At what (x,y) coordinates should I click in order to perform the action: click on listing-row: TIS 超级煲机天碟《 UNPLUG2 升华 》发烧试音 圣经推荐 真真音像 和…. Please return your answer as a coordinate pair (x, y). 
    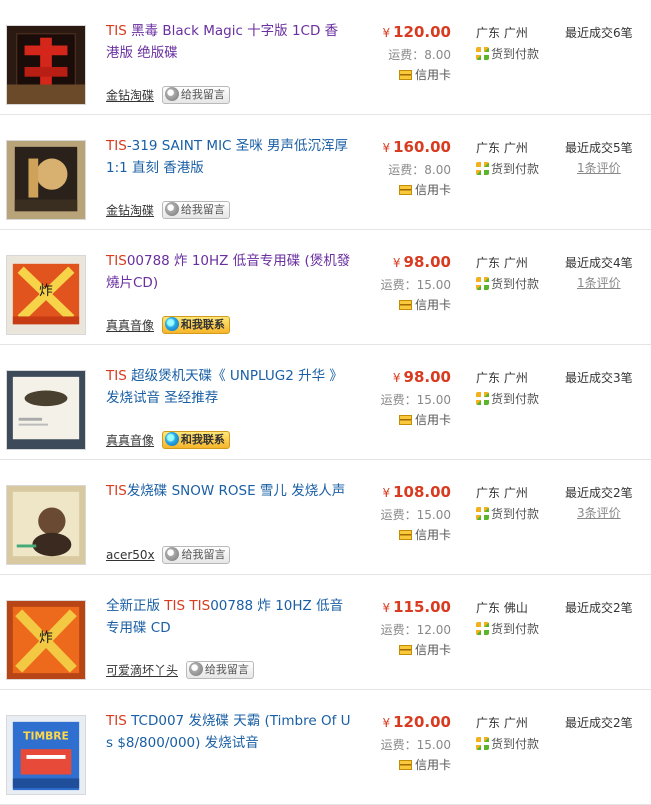
    Looking at the image, I should click on (325, 402).